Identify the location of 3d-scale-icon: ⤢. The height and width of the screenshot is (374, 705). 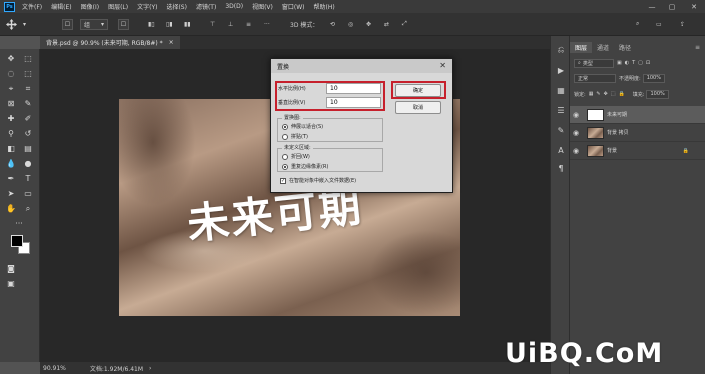
(404, 24).